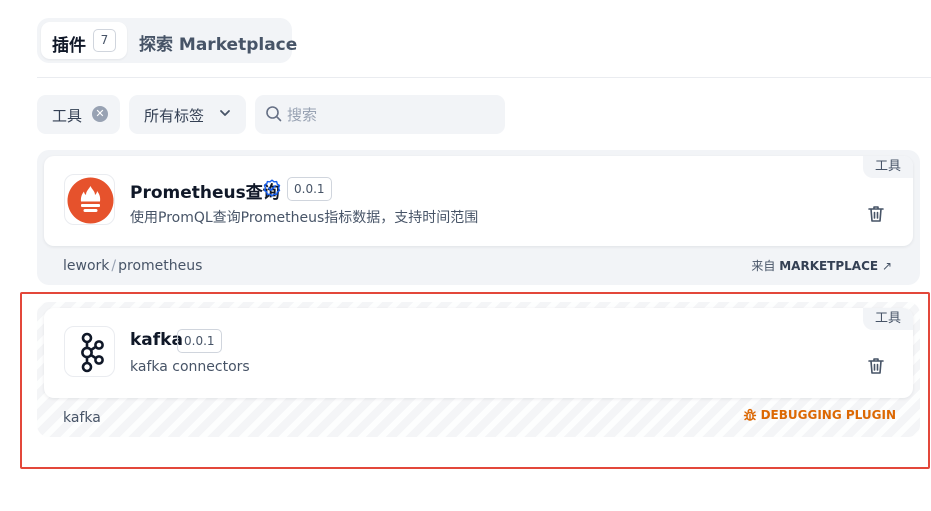 Image resolution: width=931 pixels, height=511 pixels. Describe the element at coordinates (829, 266) in the screenshot. I see `source-name: MARKETPLACE` at that location.